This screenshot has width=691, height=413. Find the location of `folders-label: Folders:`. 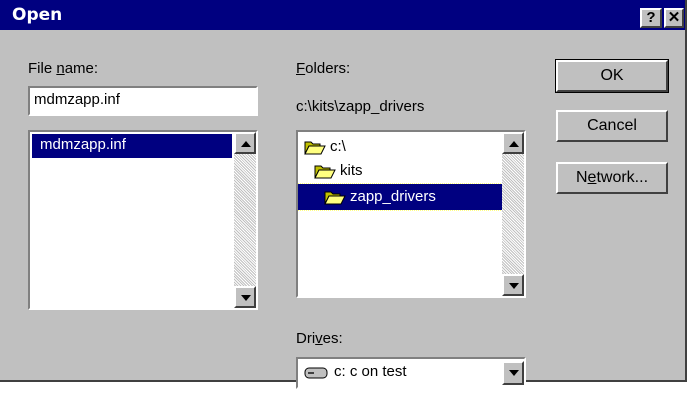

folders-label: Folders: is located at coordinates (323, 68).